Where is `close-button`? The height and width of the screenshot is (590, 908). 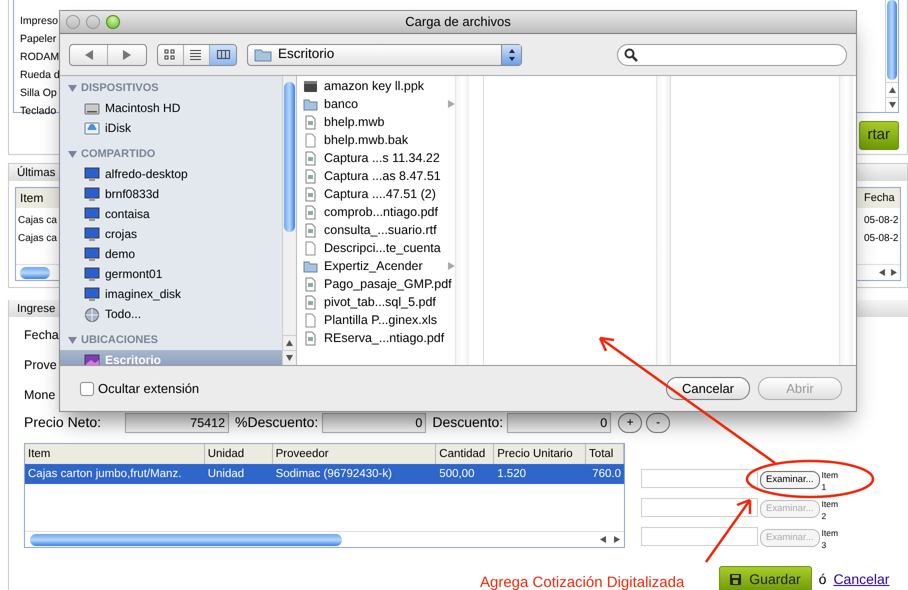
close-button is located at coordinates (73, 22).